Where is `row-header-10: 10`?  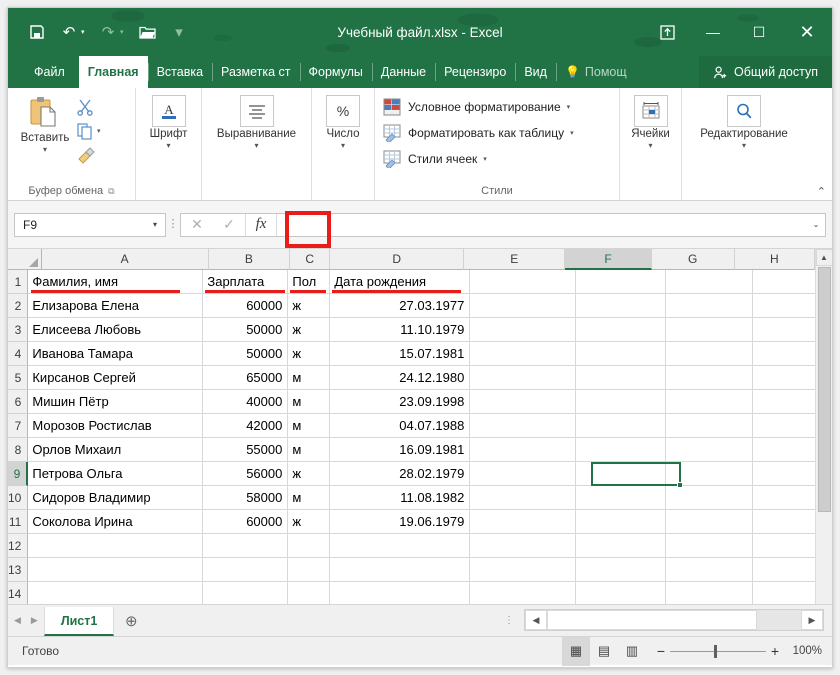 row-header-10: 10 is located at coordinates (18, 498).